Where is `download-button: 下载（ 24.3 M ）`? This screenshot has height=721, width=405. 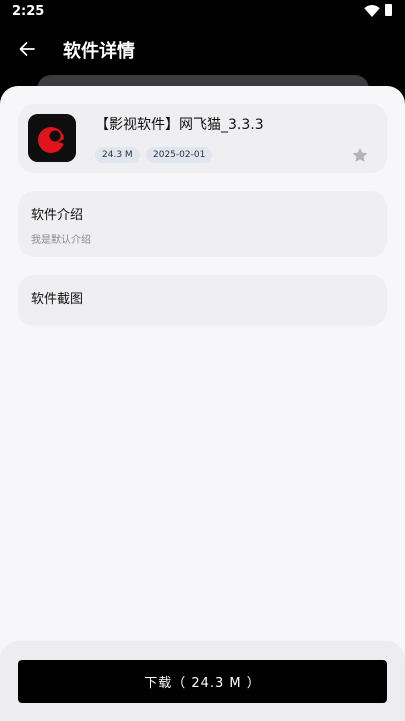 download-button: 下载（ 24.3 M ） is located at coordinates (202, 681).